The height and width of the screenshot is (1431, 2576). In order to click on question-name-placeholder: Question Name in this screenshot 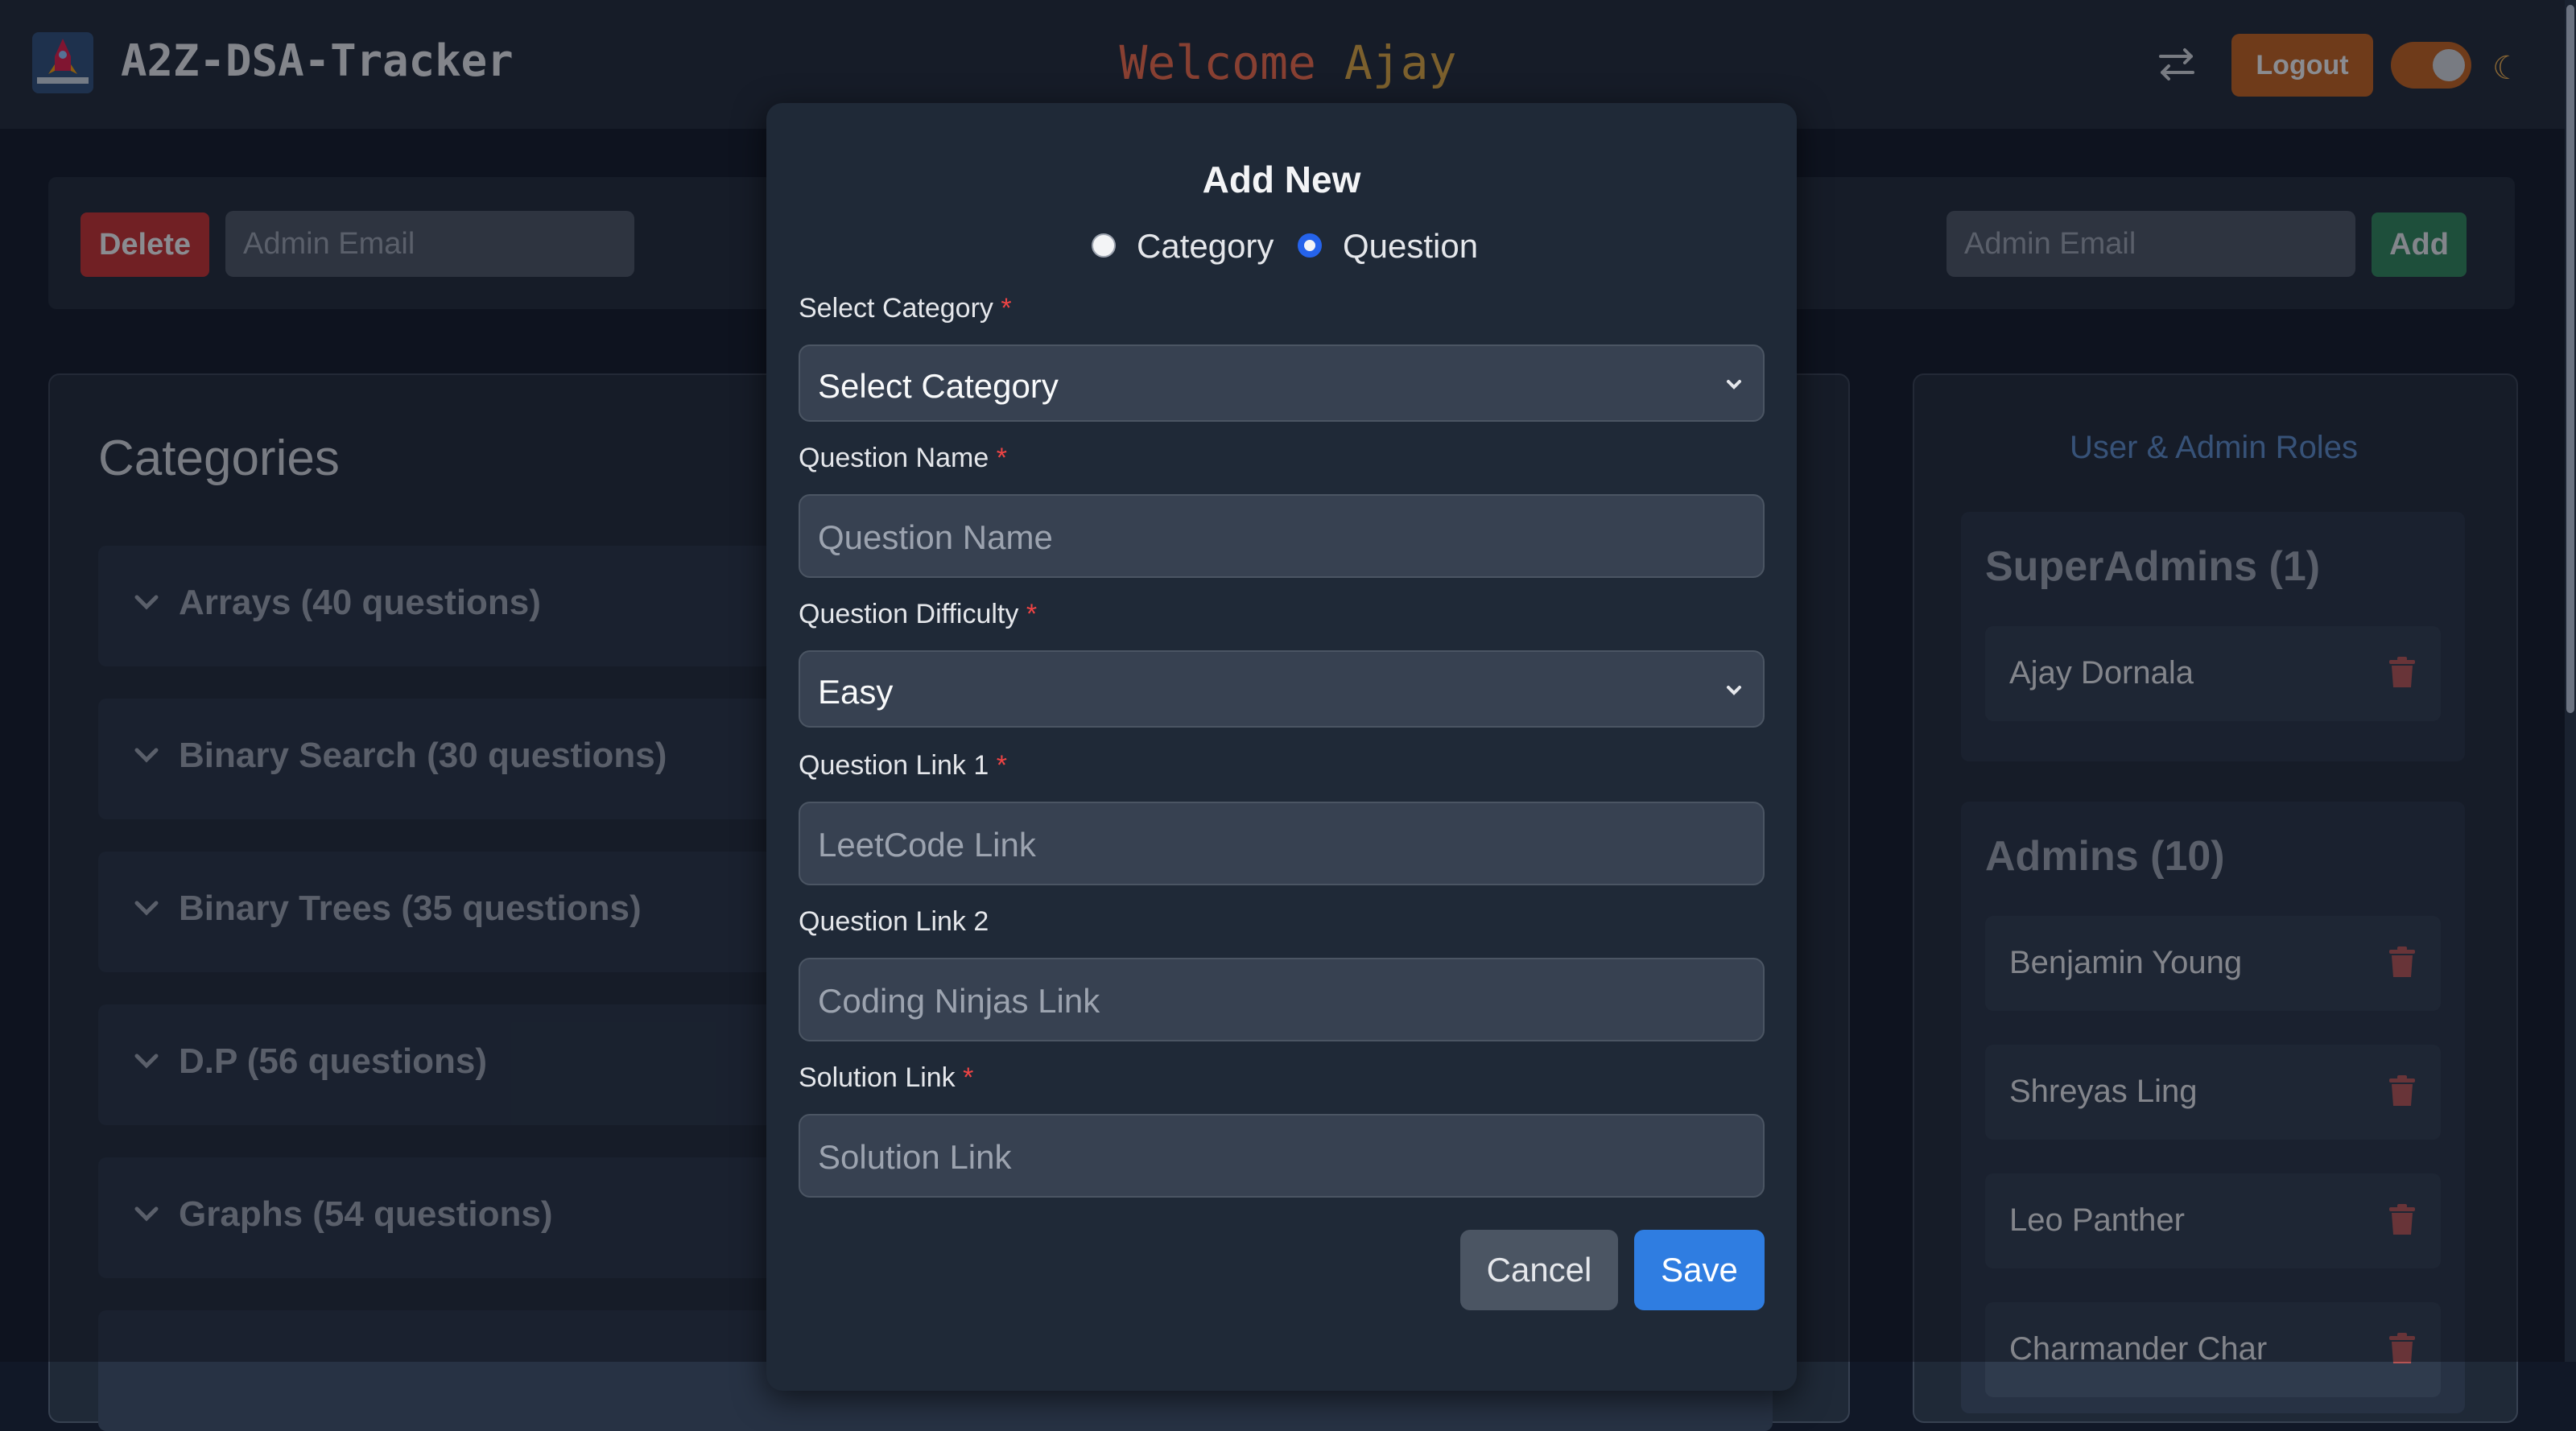, I will do `click(935, 537)`.